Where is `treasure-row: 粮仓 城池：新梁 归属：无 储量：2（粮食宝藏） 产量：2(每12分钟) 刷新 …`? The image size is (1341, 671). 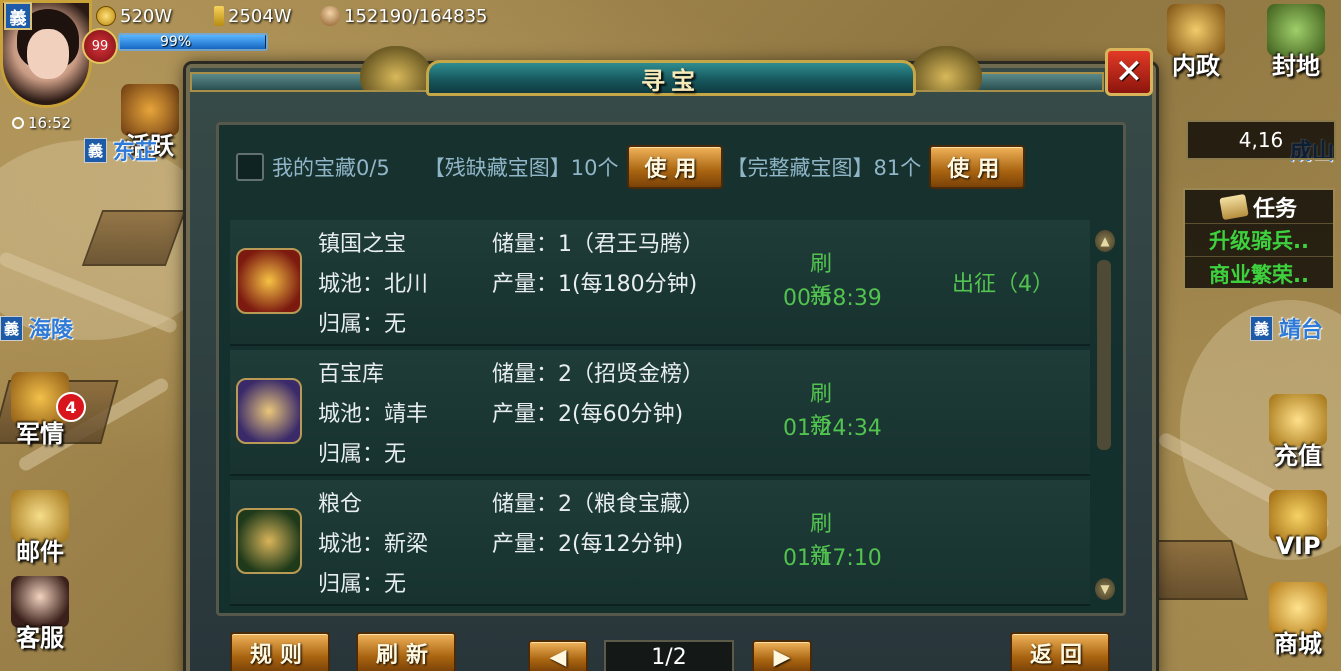 treasure-row: 粮仓 城池：新梁 归属：无 储量：2（粮食宝藏） 产量：2(每12分钟) 刷新 … is located at coordinates (660, 543).